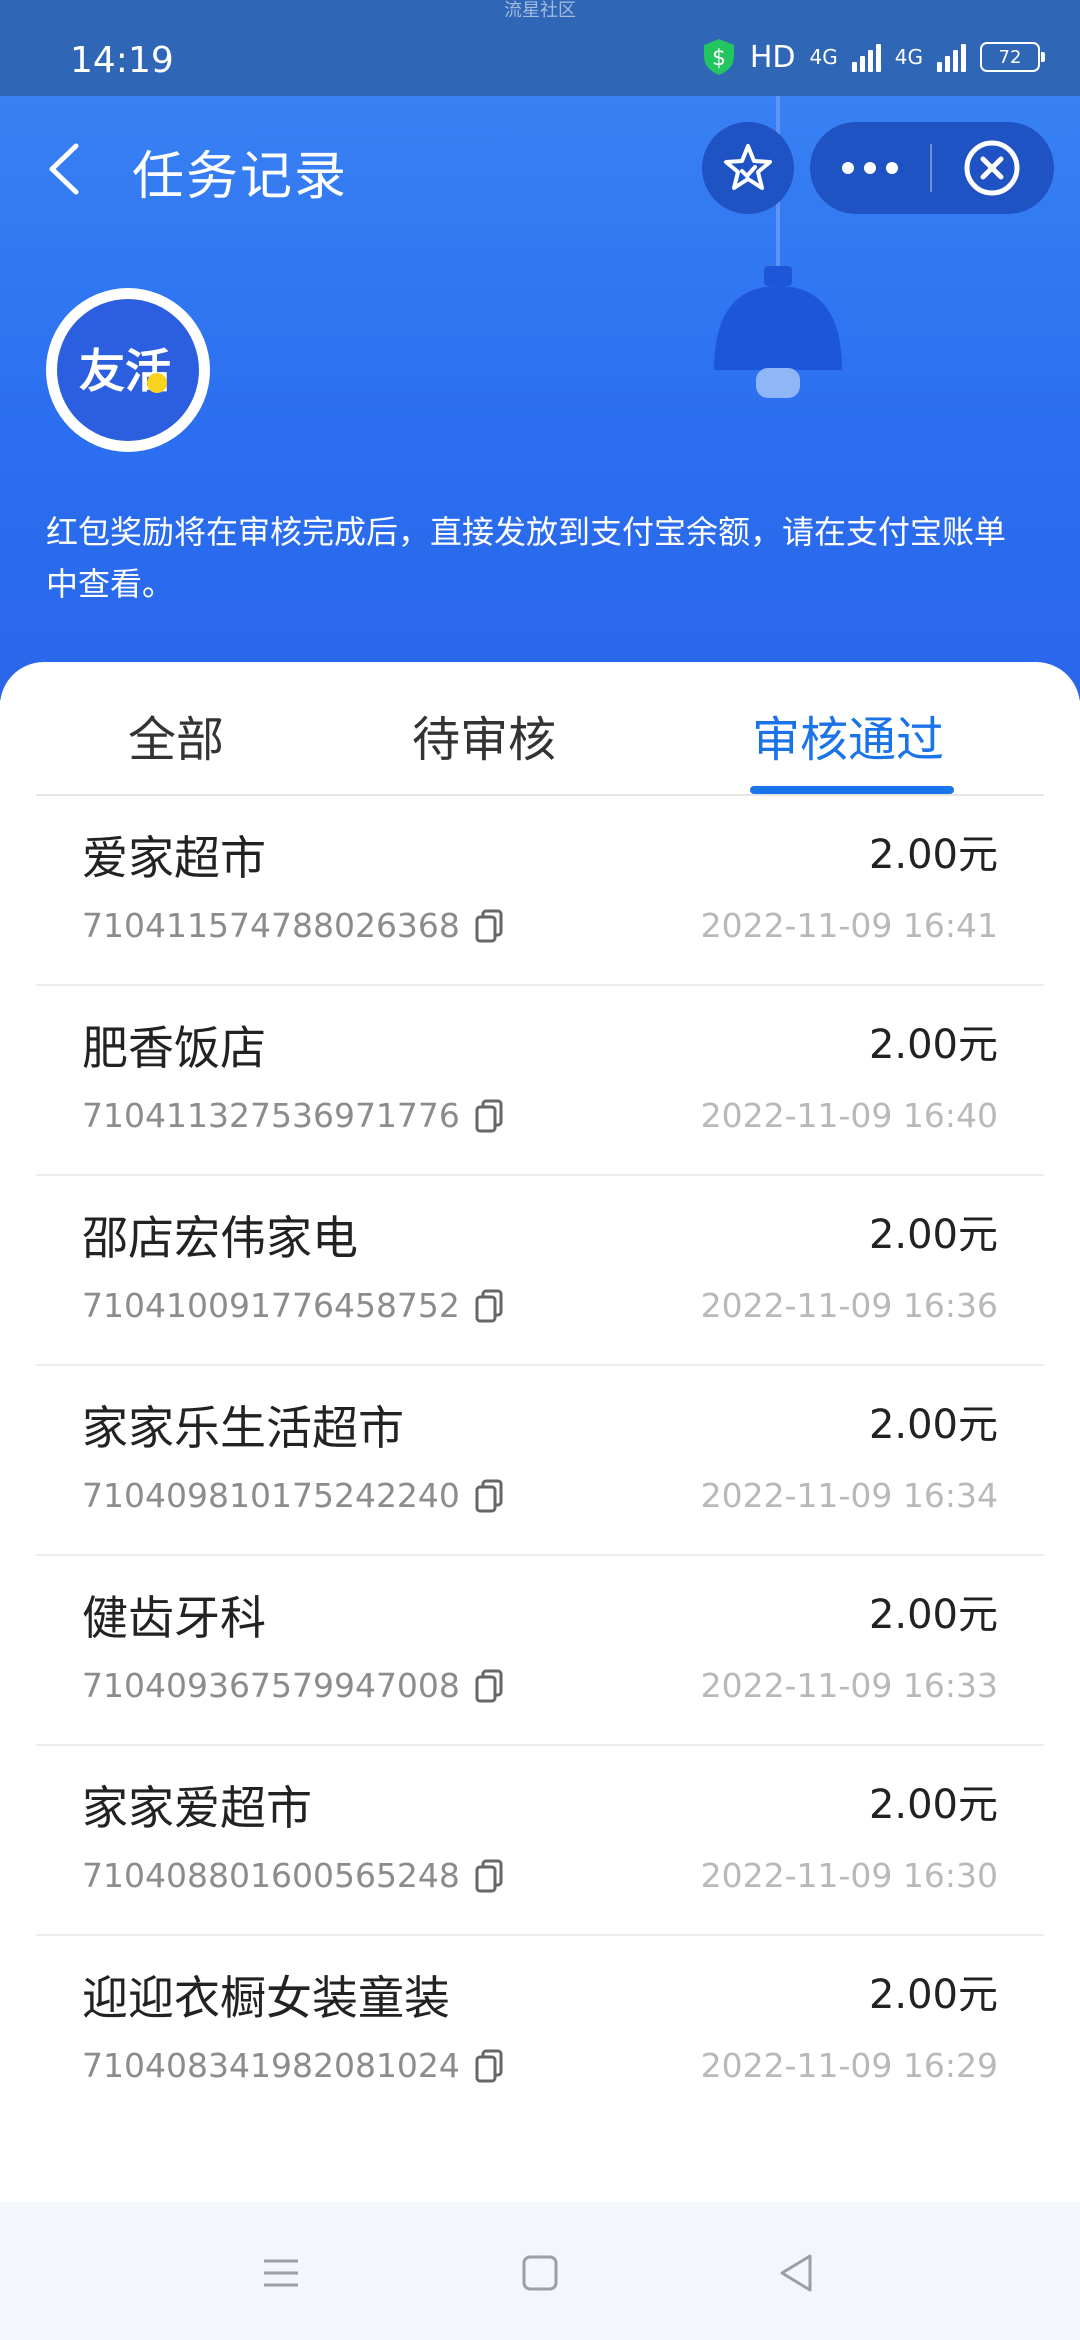 The width and height of the screenshot is (1080, 2340). I want to click on record-name: 迎迎衣橱女装童装, so click(266, 1998).